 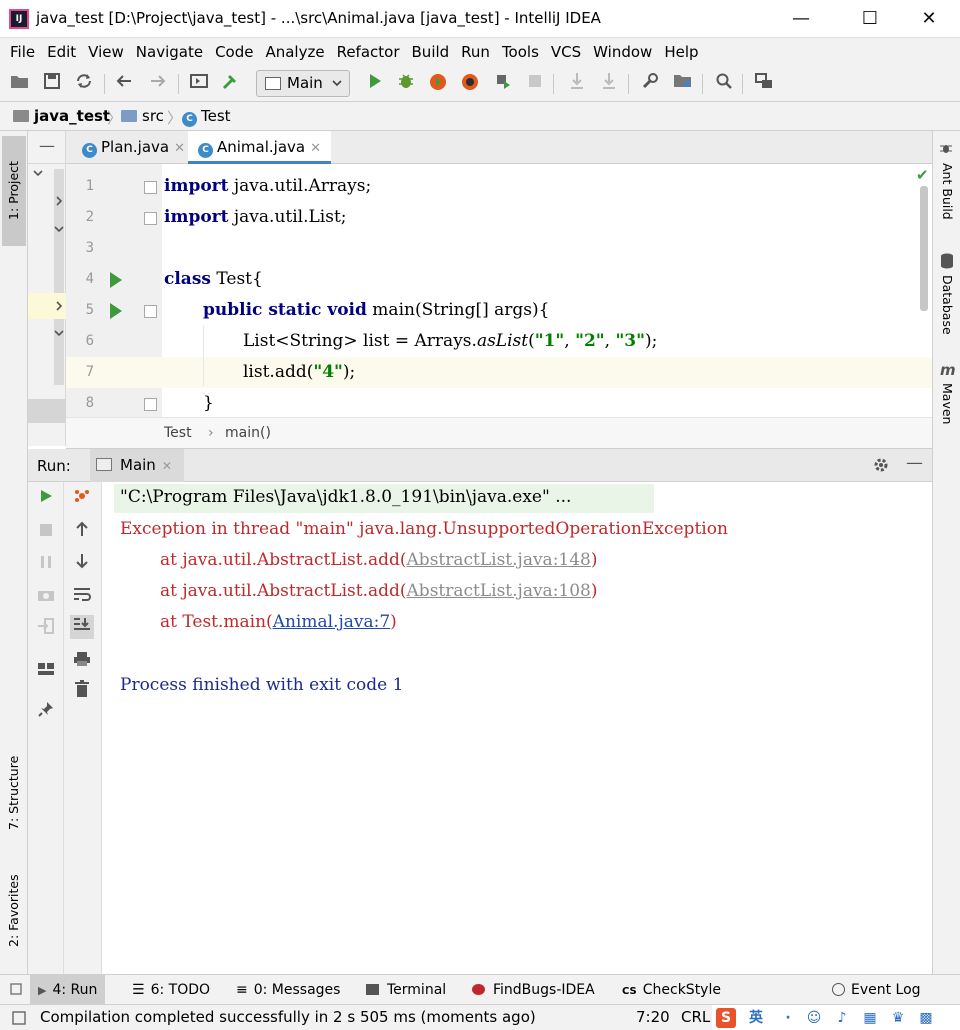 What do you see at coordinates (61, 116) in the screenshot?
I see `breadcrumb-project: java_test` at bounding box center [61, 116].